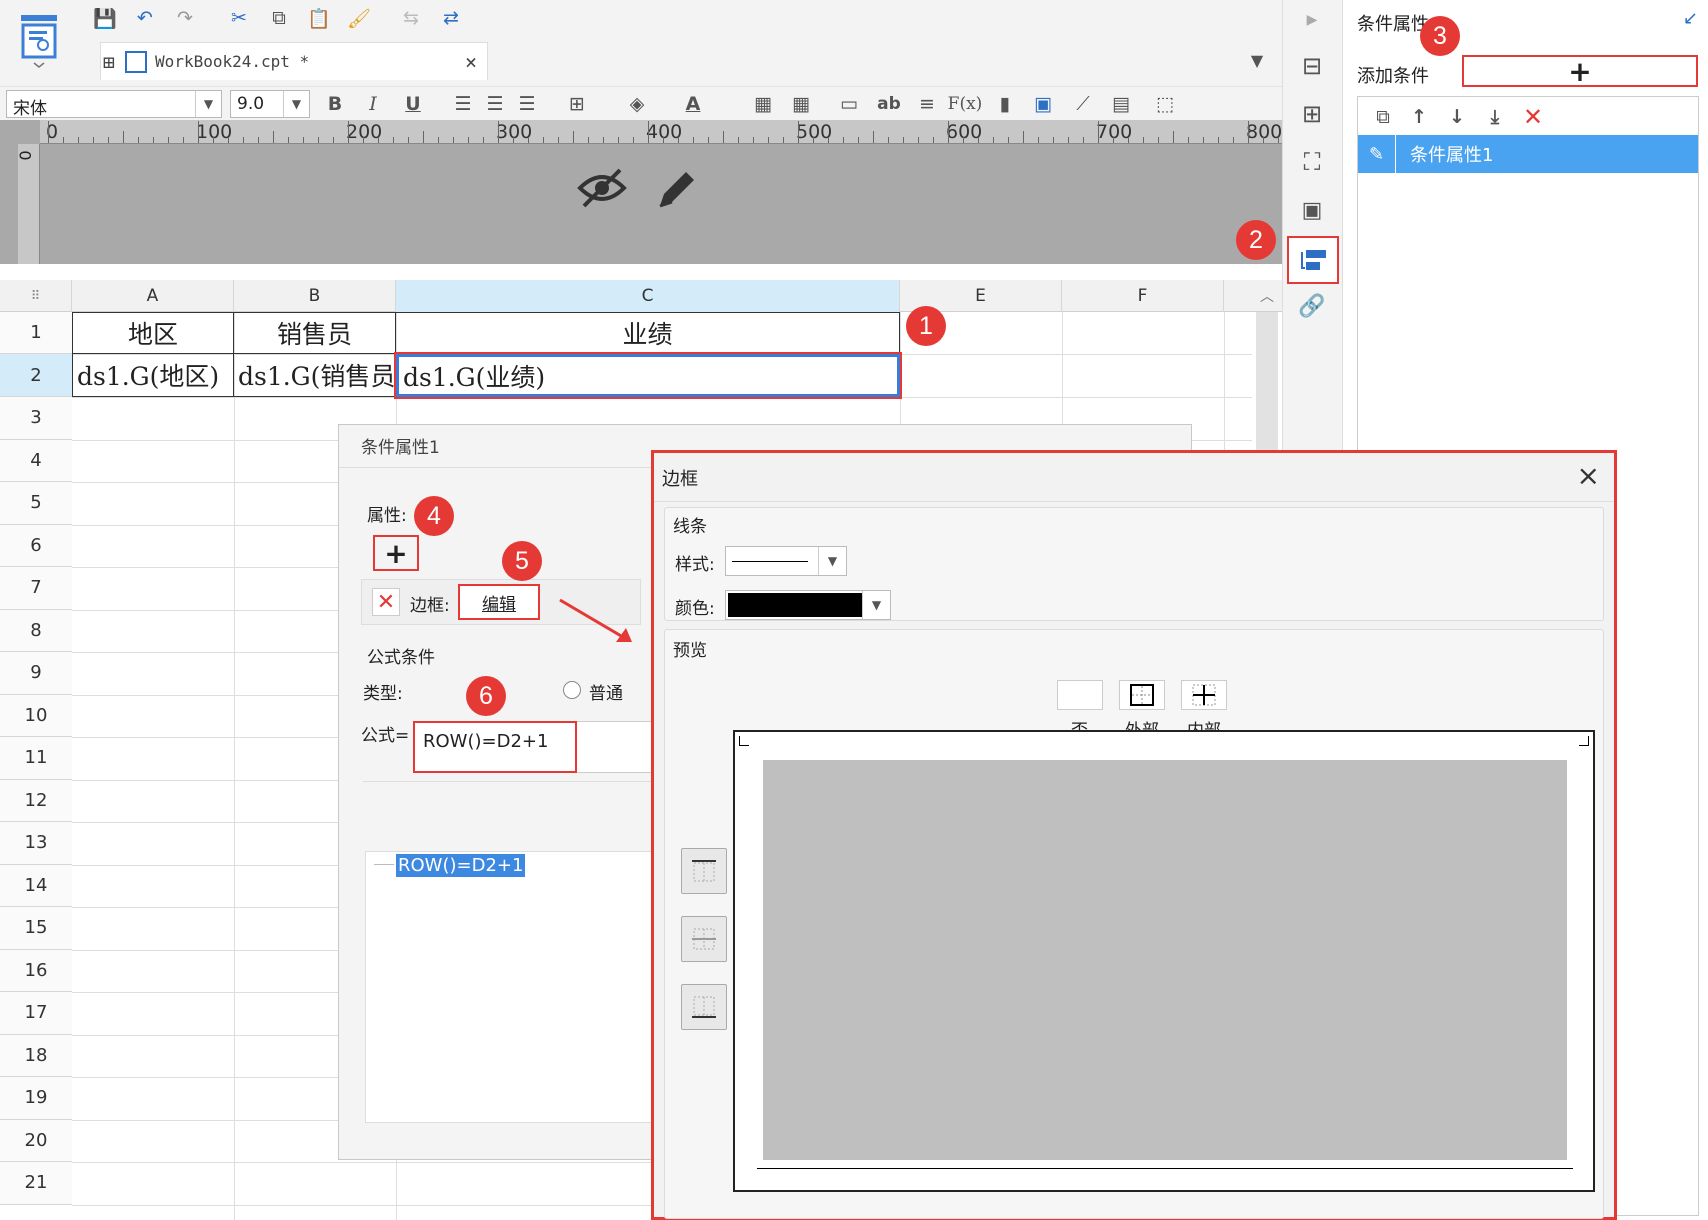  What do you see at coordinates (36, 885) in the screenshot?
I see `row-header-14: 14` at bounding box center [36, 885].